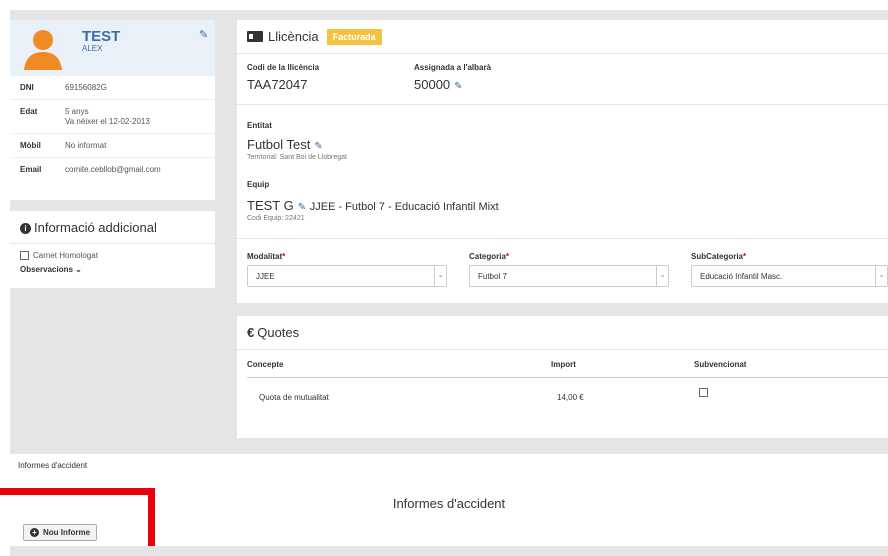 The image size is (888, 556). Describe the element at coordinates (278, 332) in the screenshot. I see `quotes-title: Quotes` at that location.